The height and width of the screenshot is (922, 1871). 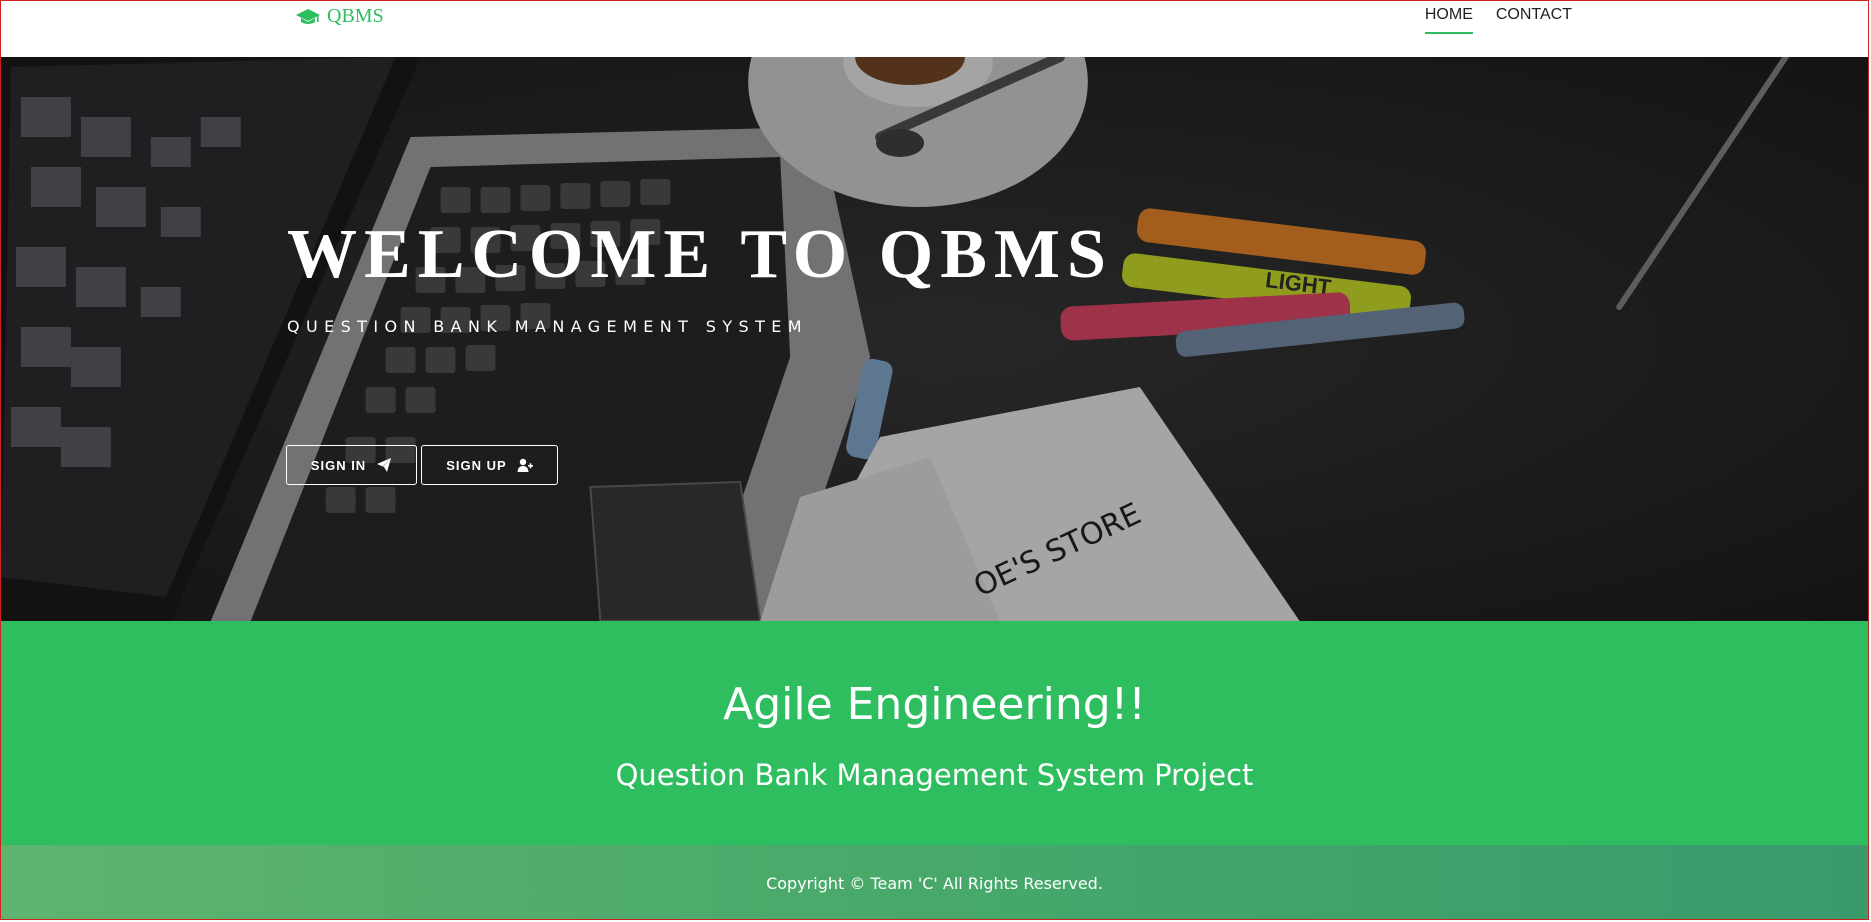 What do you see at coordinates (1448, 20) in the screenshot?
I see `nav-home-link: HOME` at bounding box center [1448, 20].